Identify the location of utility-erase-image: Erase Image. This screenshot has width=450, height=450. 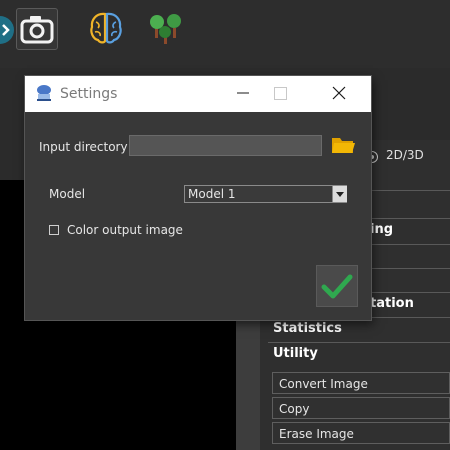
(361, 433).